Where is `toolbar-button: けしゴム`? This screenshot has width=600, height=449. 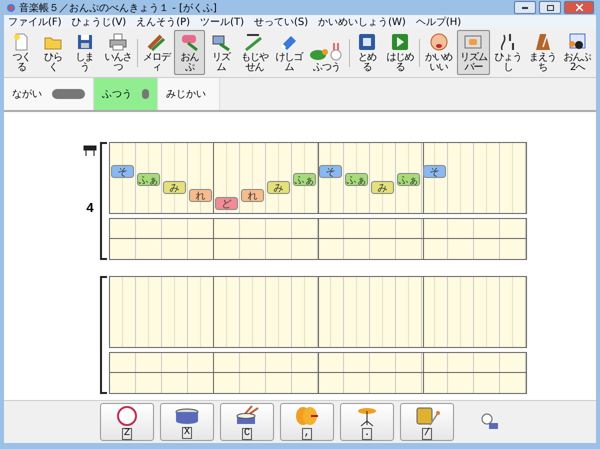 toolbar-button: けしゴム is located at coordinates (289, 52).